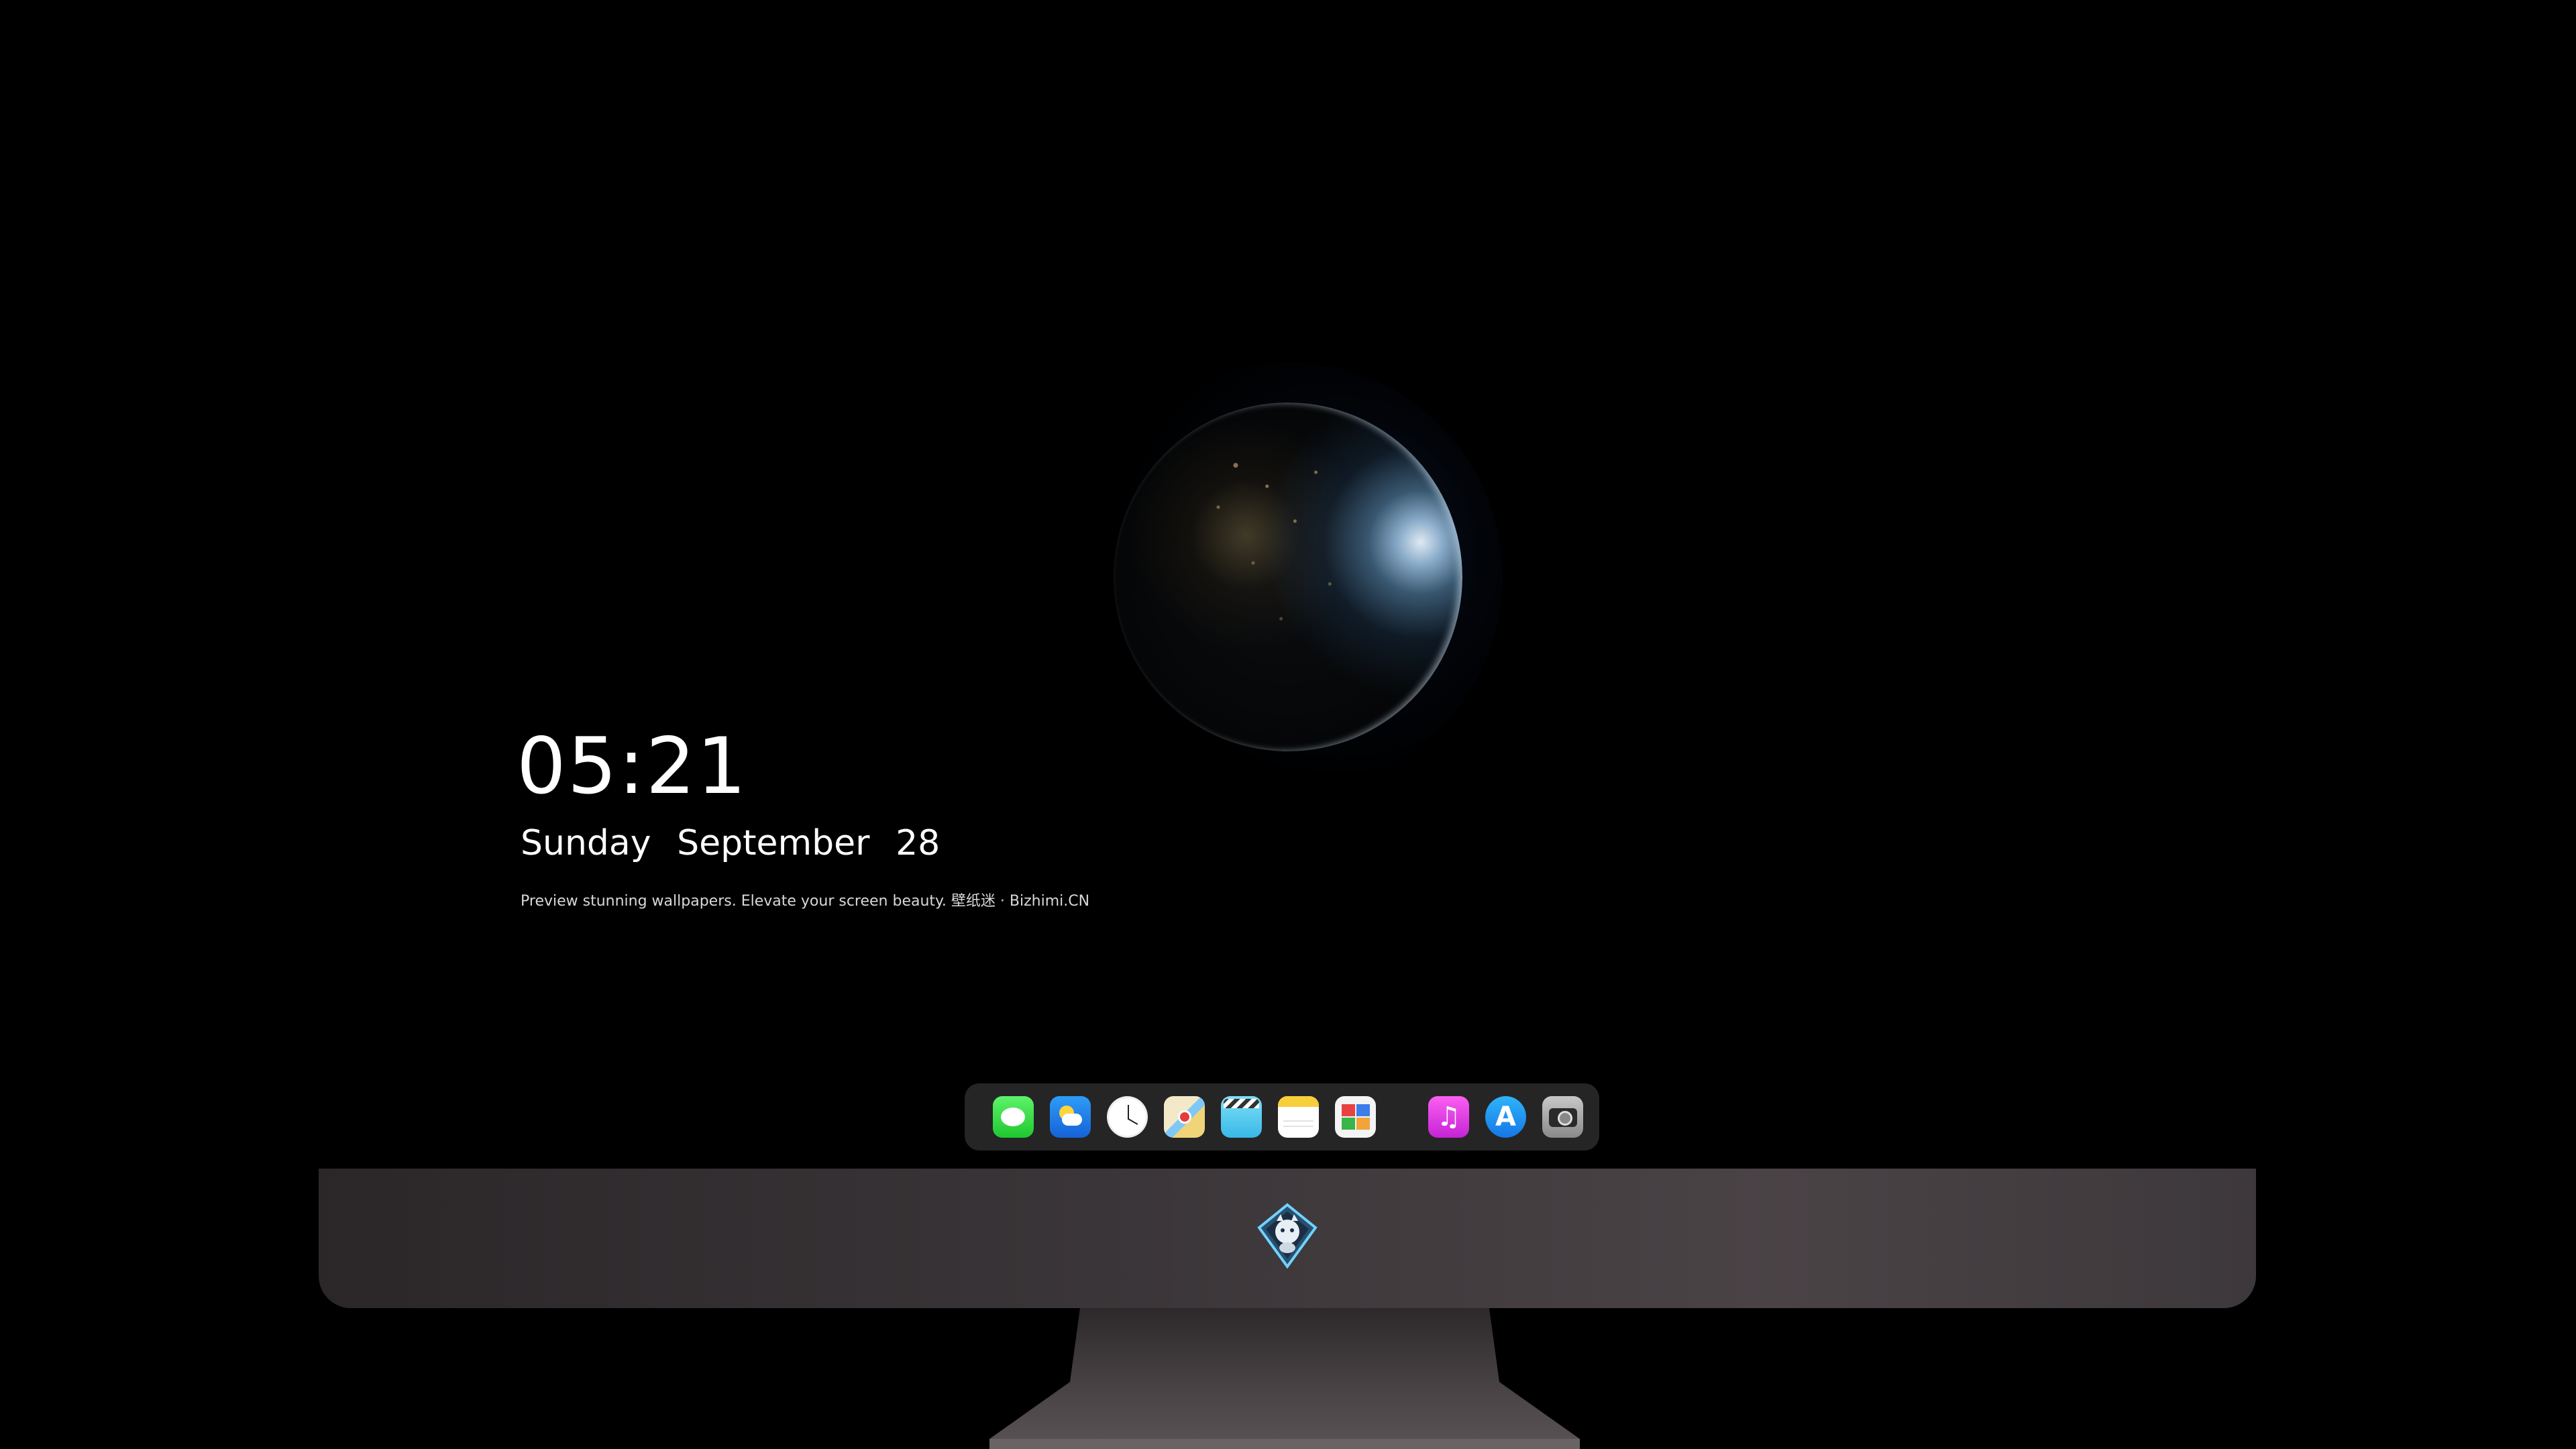 This screenshot has width=2576, height=1449. Describe the element at coordinates (1562, 1117) in the screenshot. I see `camera-icon` at that location.